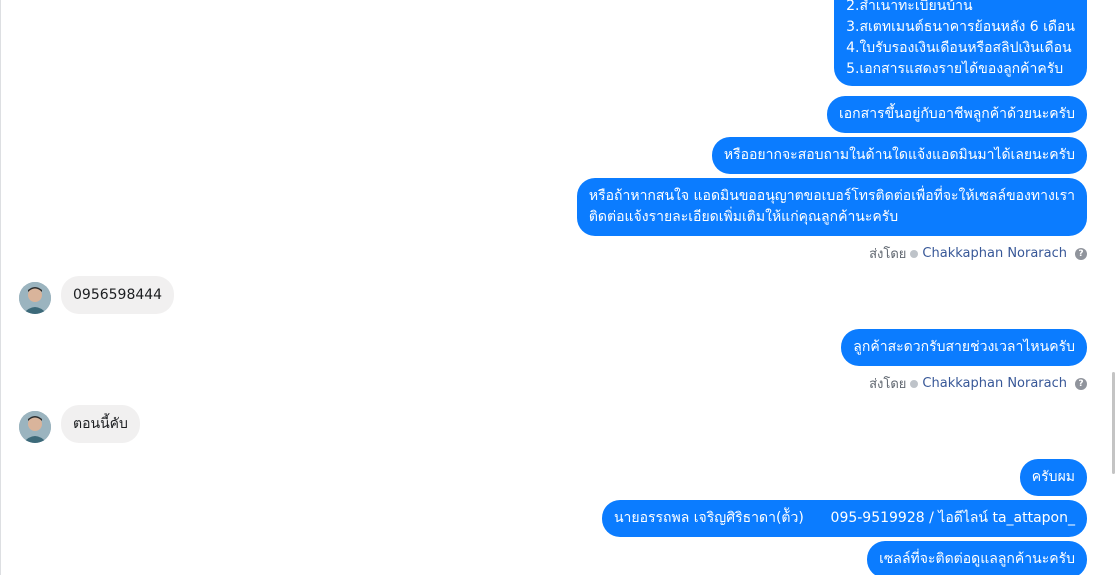 This screenshot has height=575, width=1117. I want to click on message-text: 0956598444, so click(118, 295).